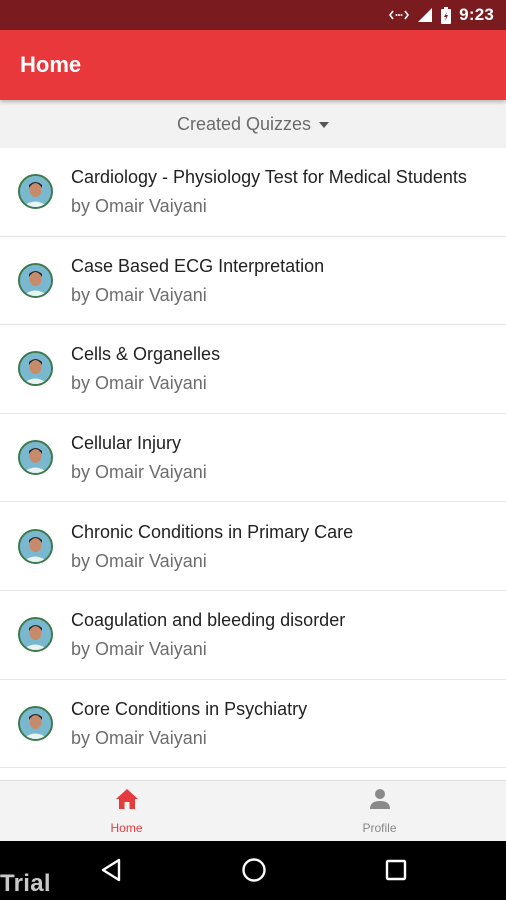  What do you see at coordinates (446, 15) in the screenshot?
I see `battery-icon` at bounding box center [446, 15].